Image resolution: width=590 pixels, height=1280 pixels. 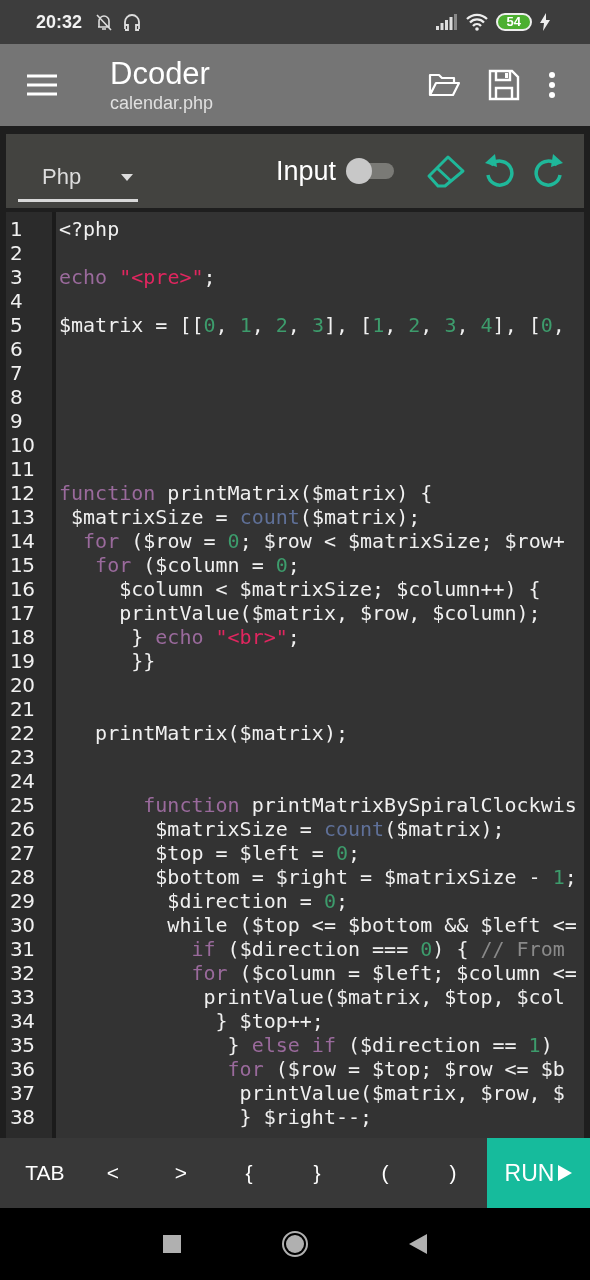 What do you see at coordinates (269, 1021) in the screenshot?
I see `code-line: } $top++;` at bounding box center [269, 1021].